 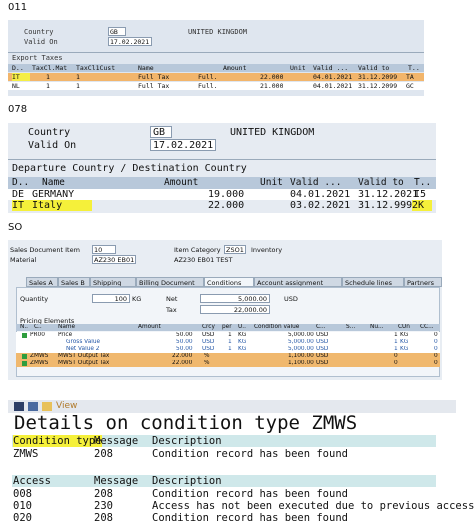 I want to click on net-currency: USD, so click(x=291, y=299).